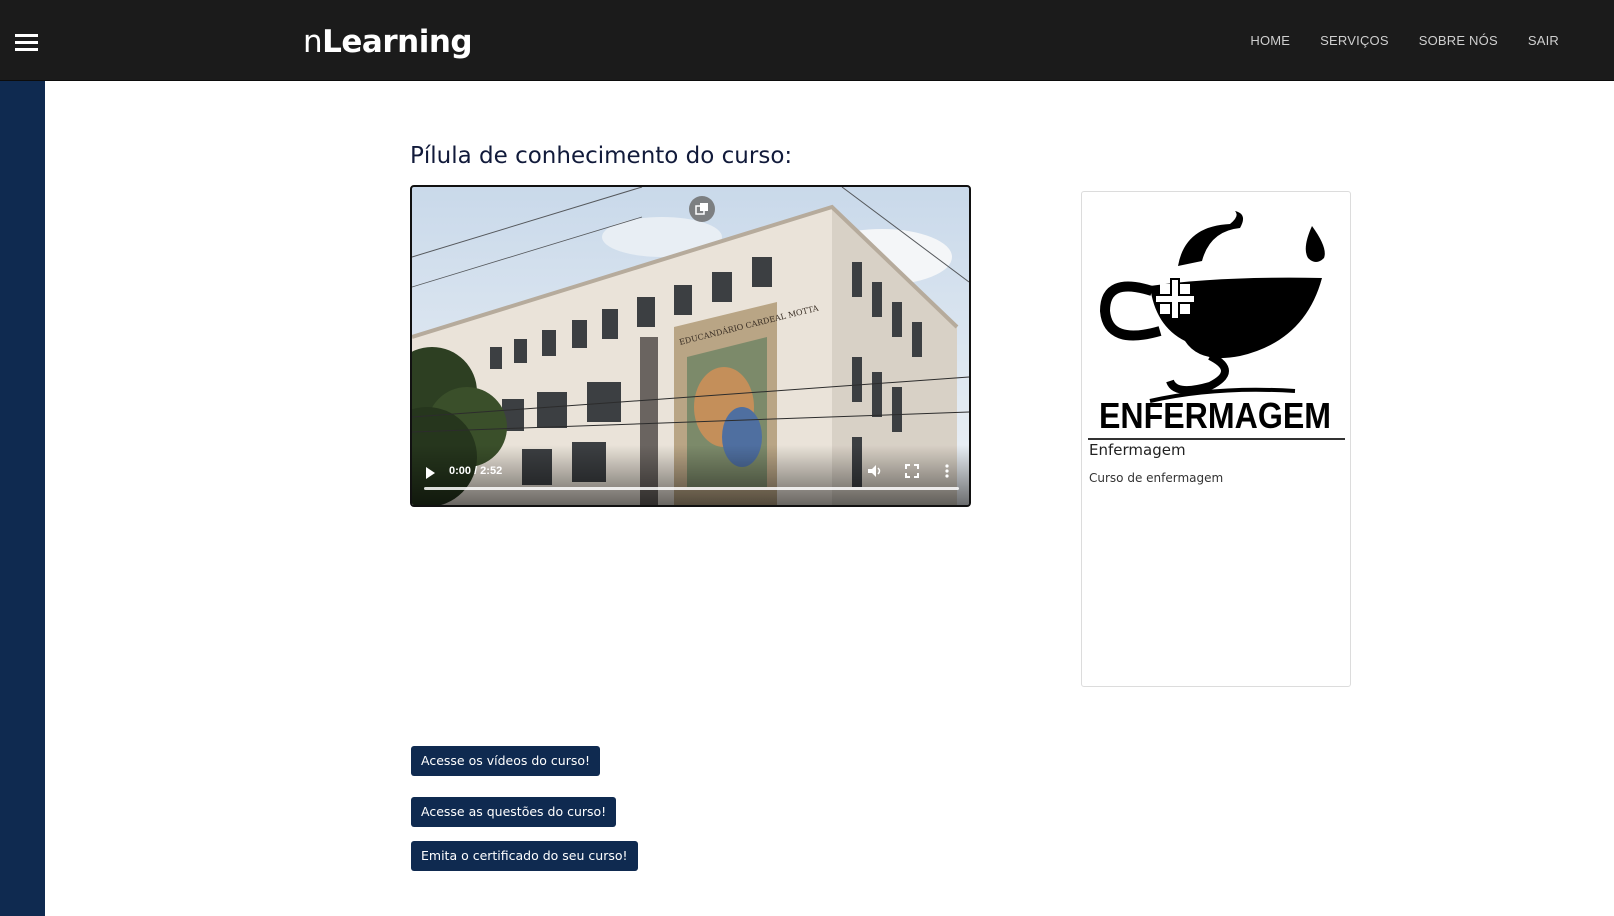 The image size is (1614, 916). I want to click on picture-in-picture-icon, so click(702, 209).